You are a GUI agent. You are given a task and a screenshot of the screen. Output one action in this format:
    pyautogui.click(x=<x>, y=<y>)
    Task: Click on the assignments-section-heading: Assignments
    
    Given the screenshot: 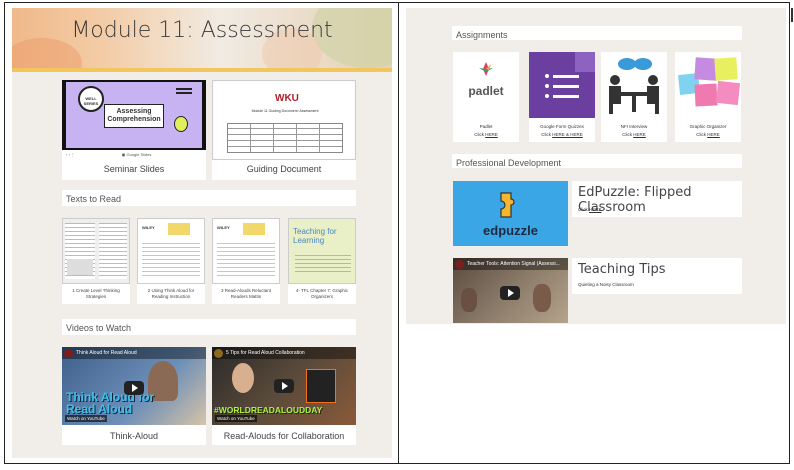 What is the action you would take?
    pyautogui.click(x=597, y=33)
    